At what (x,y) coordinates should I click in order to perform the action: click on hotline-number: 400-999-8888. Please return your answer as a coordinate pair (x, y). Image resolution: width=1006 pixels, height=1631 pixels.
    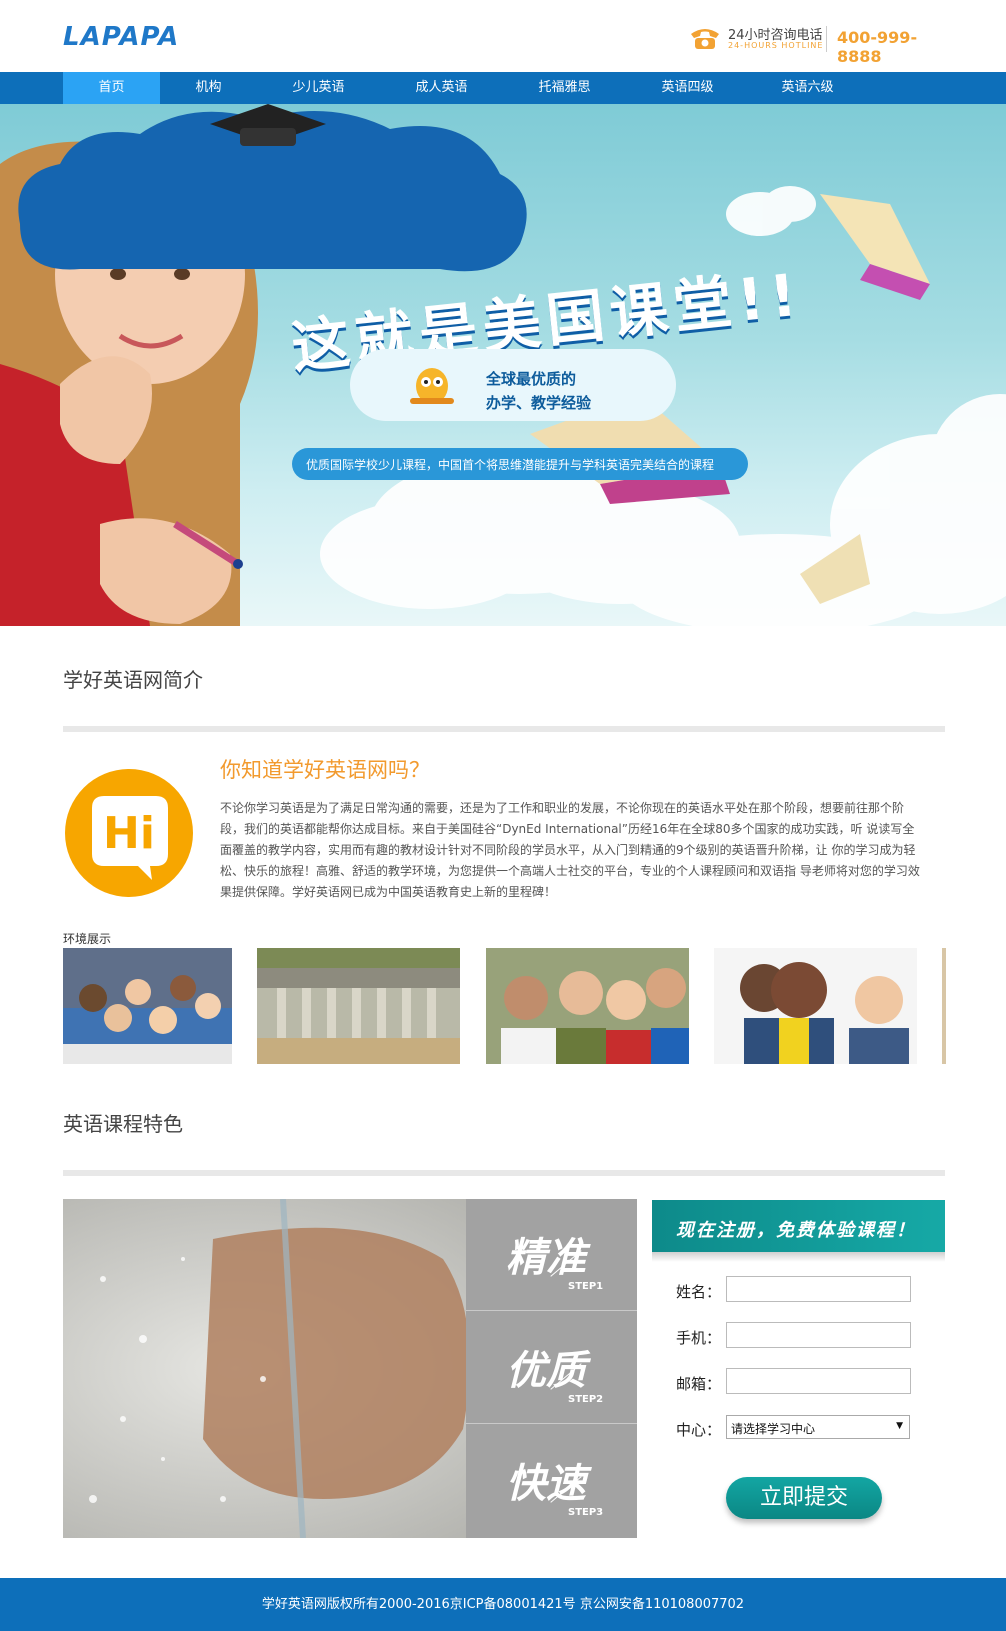
    Looking at the image, I should click on (877, 47).